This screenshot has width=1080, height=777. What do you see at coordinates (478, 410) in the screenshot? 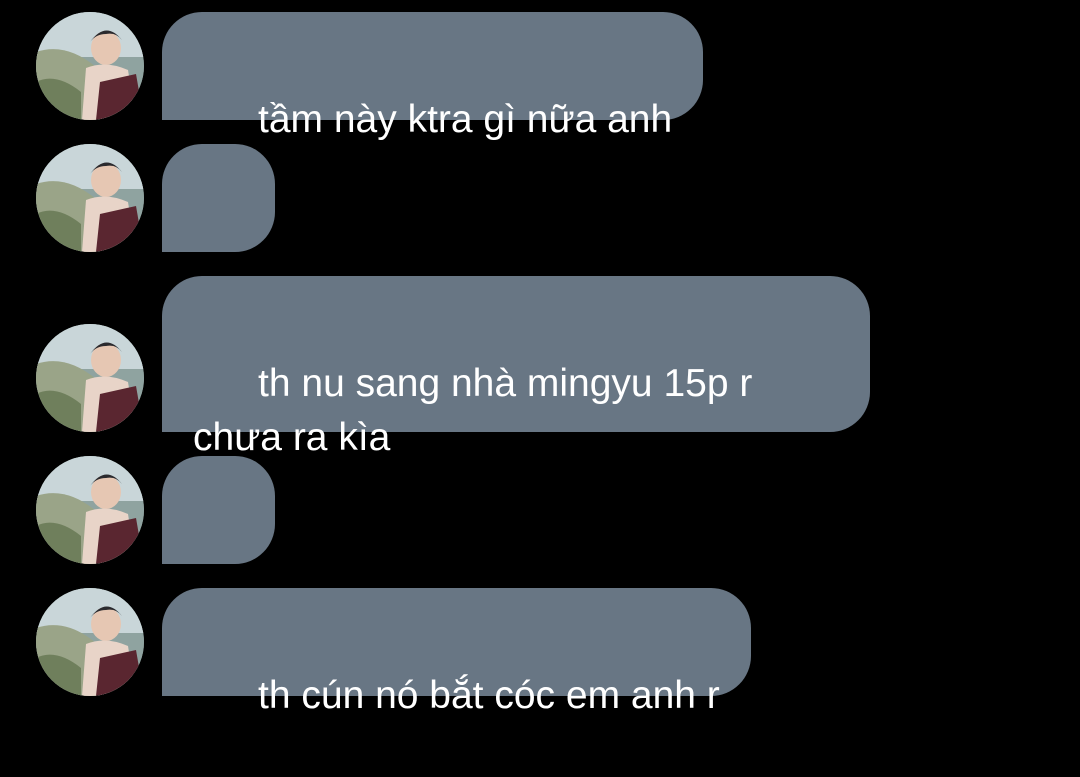
I see `message-text: th nu sang nhà mingyu 15p r chưa ra kìa` at bounding box center [478, 410].